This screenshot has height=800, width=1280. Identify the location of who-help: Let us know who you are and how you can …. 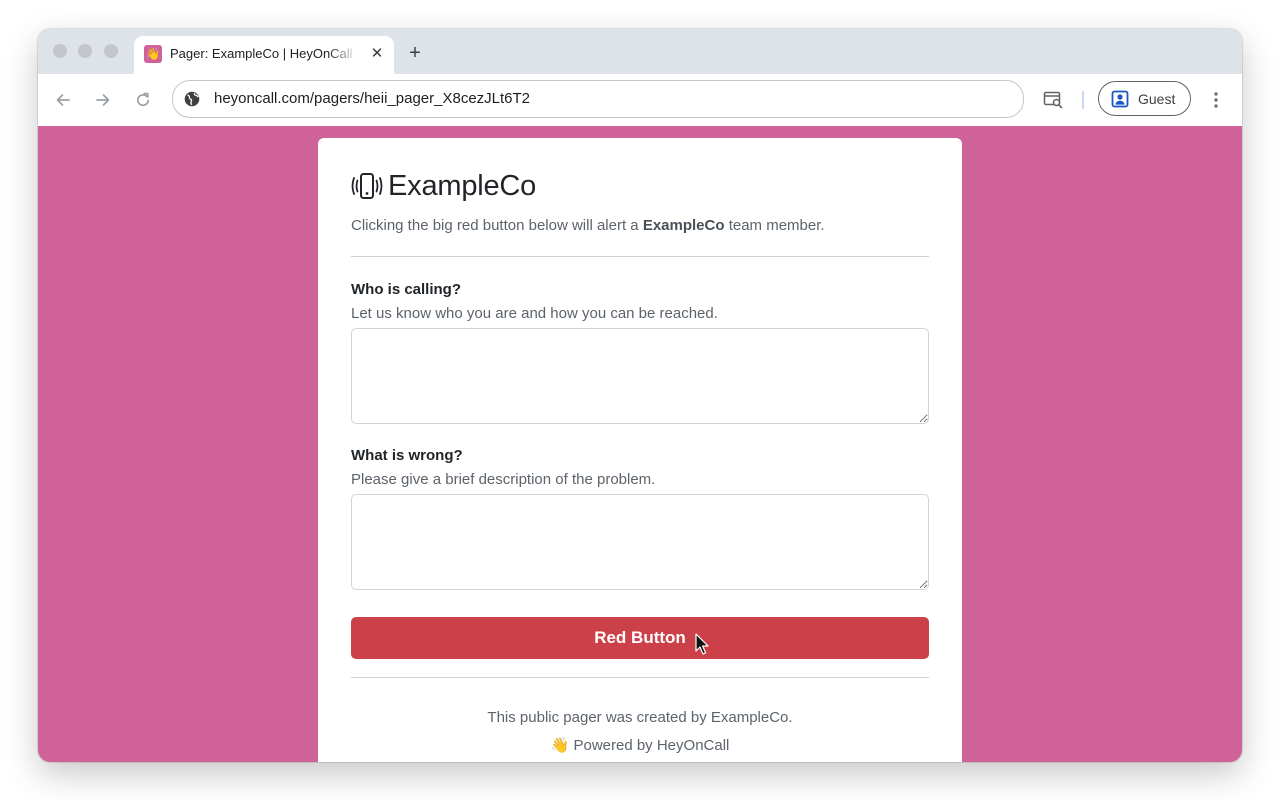
(534, 313).